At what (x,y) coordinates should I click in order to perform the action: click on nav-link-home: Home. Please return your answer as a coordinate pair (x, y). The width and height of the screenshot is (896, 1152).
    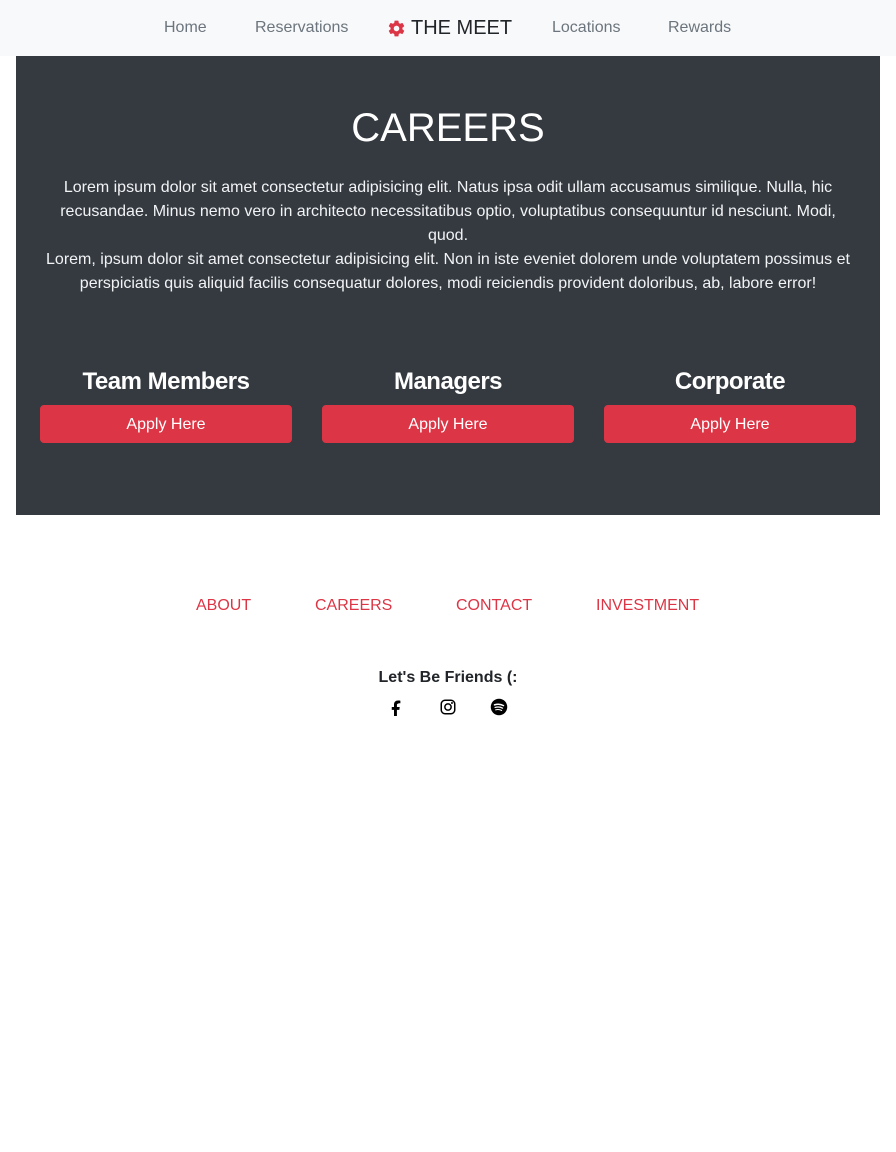
    Looking at the image, I should click on (185, 28).